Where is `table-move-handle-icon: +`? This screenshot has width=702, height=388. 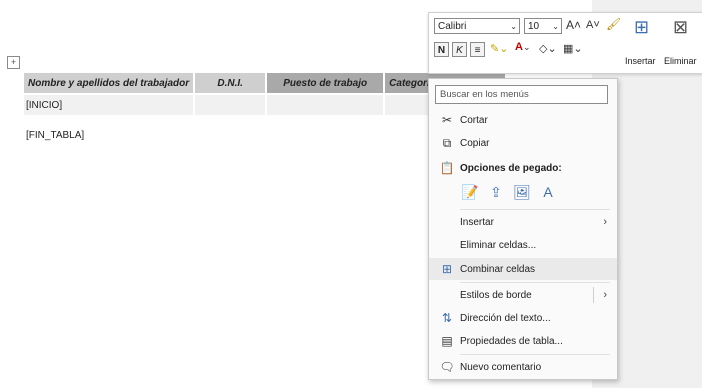 table-move-handle-icon: + is located at coordinates (13, 62).